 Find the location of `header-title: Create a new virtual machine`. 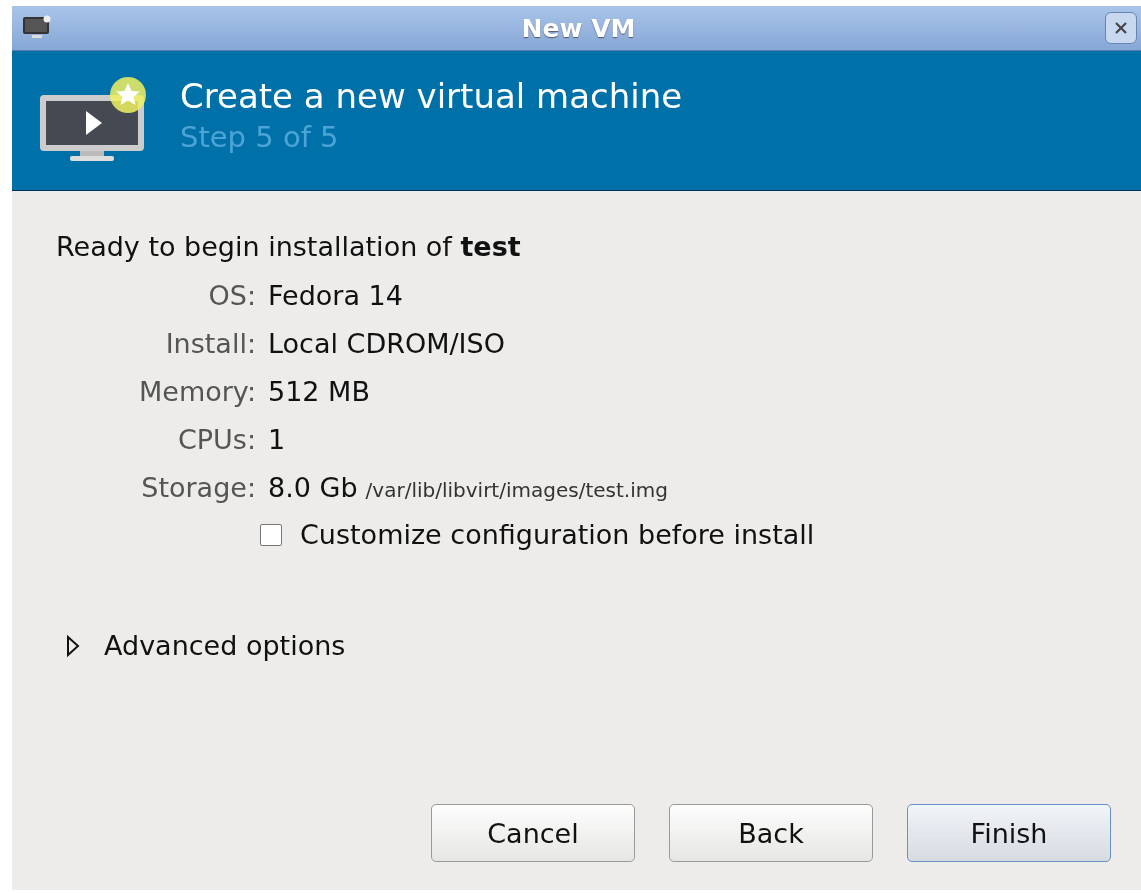

header-title: Create a new virtual machine is located at coordinates (431, 95).